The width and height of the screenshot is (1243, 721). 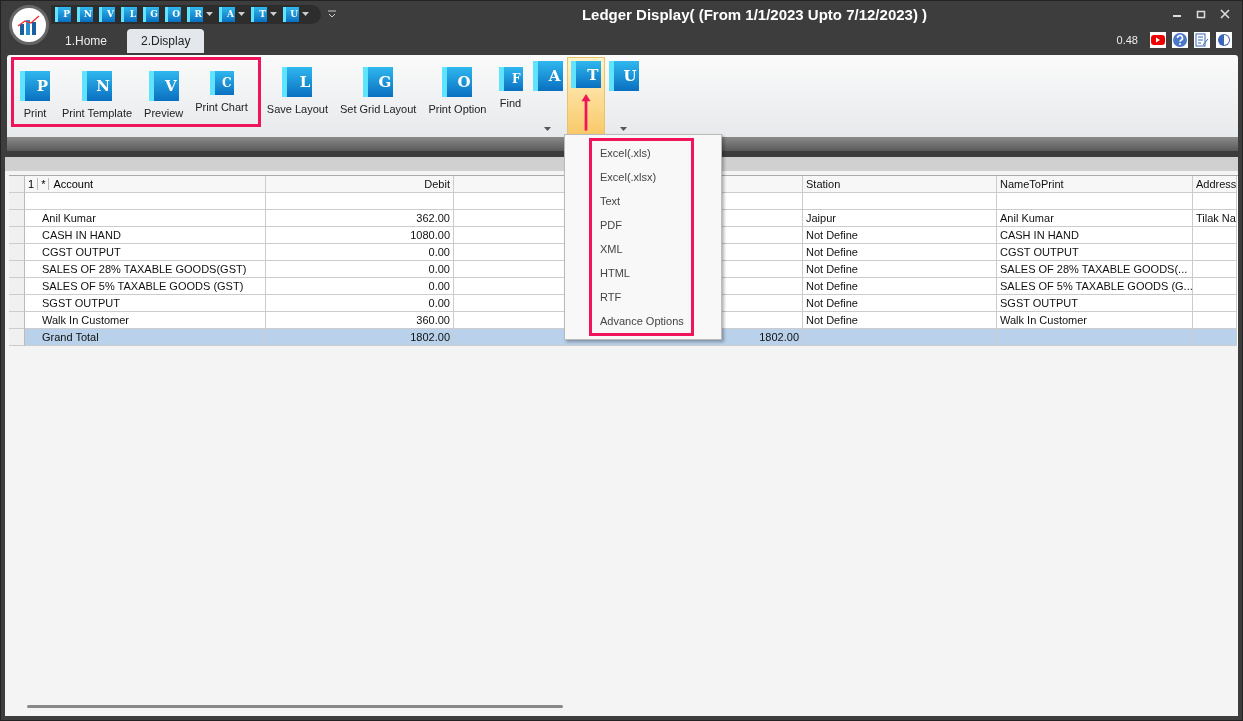 What do you see at coordinates (145, 269) in the screenshot?
I see `table-cell: SALES OF 28% TAXABLE GOODS(GST)` at bounding box center [145, 269].